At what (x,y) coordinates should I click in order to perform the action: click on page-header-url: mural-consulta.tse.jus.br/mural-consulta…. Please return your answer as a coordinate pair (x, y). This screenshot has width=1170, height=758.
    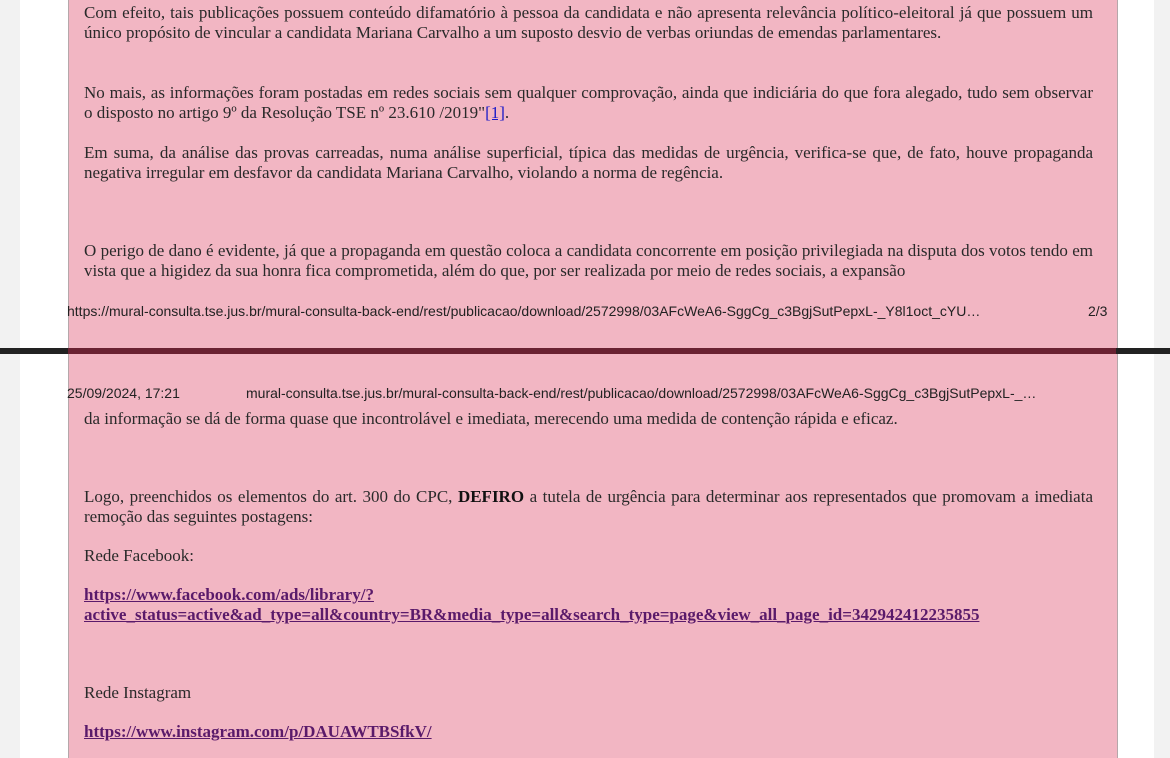
    Looking at the image, I should click on (641, 393).